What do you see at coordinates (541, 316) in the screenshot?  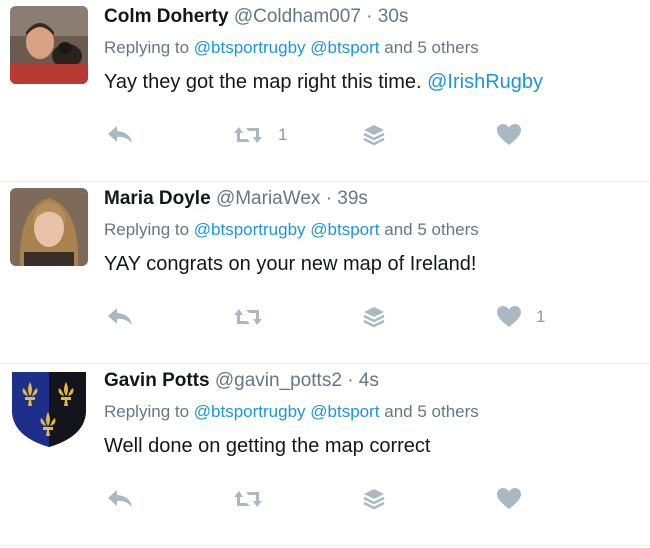 I see `like-count: 1` at bounding box center [541, 316].